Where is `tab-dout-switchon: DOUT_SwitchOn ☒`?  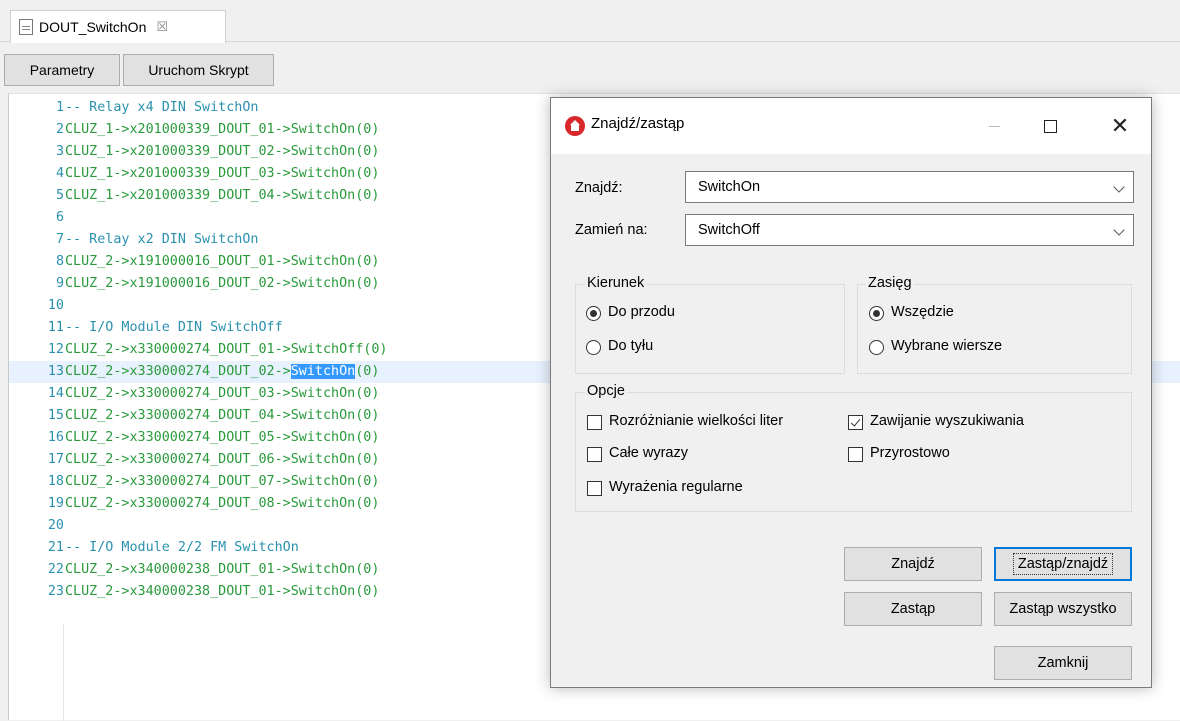
tab-dout-switchon: DOUT_SwitchOn ☒ is located at coordinates (118, 26).